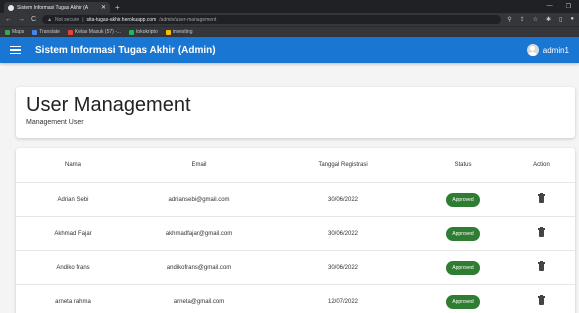 The image size is (579, 313). I want to click on new-tab-icon: +, so click(117, 7).